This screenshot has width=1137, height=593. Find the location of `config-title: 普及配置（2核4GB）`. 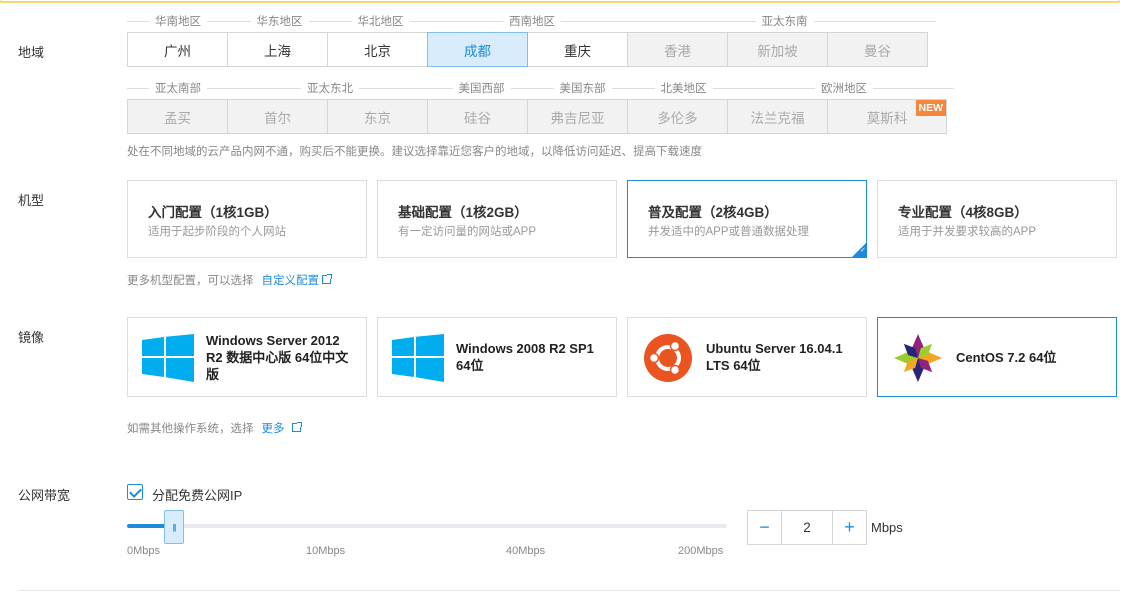

config-title: 普及配置（2核4GB） is located at coordinates (713, 212).